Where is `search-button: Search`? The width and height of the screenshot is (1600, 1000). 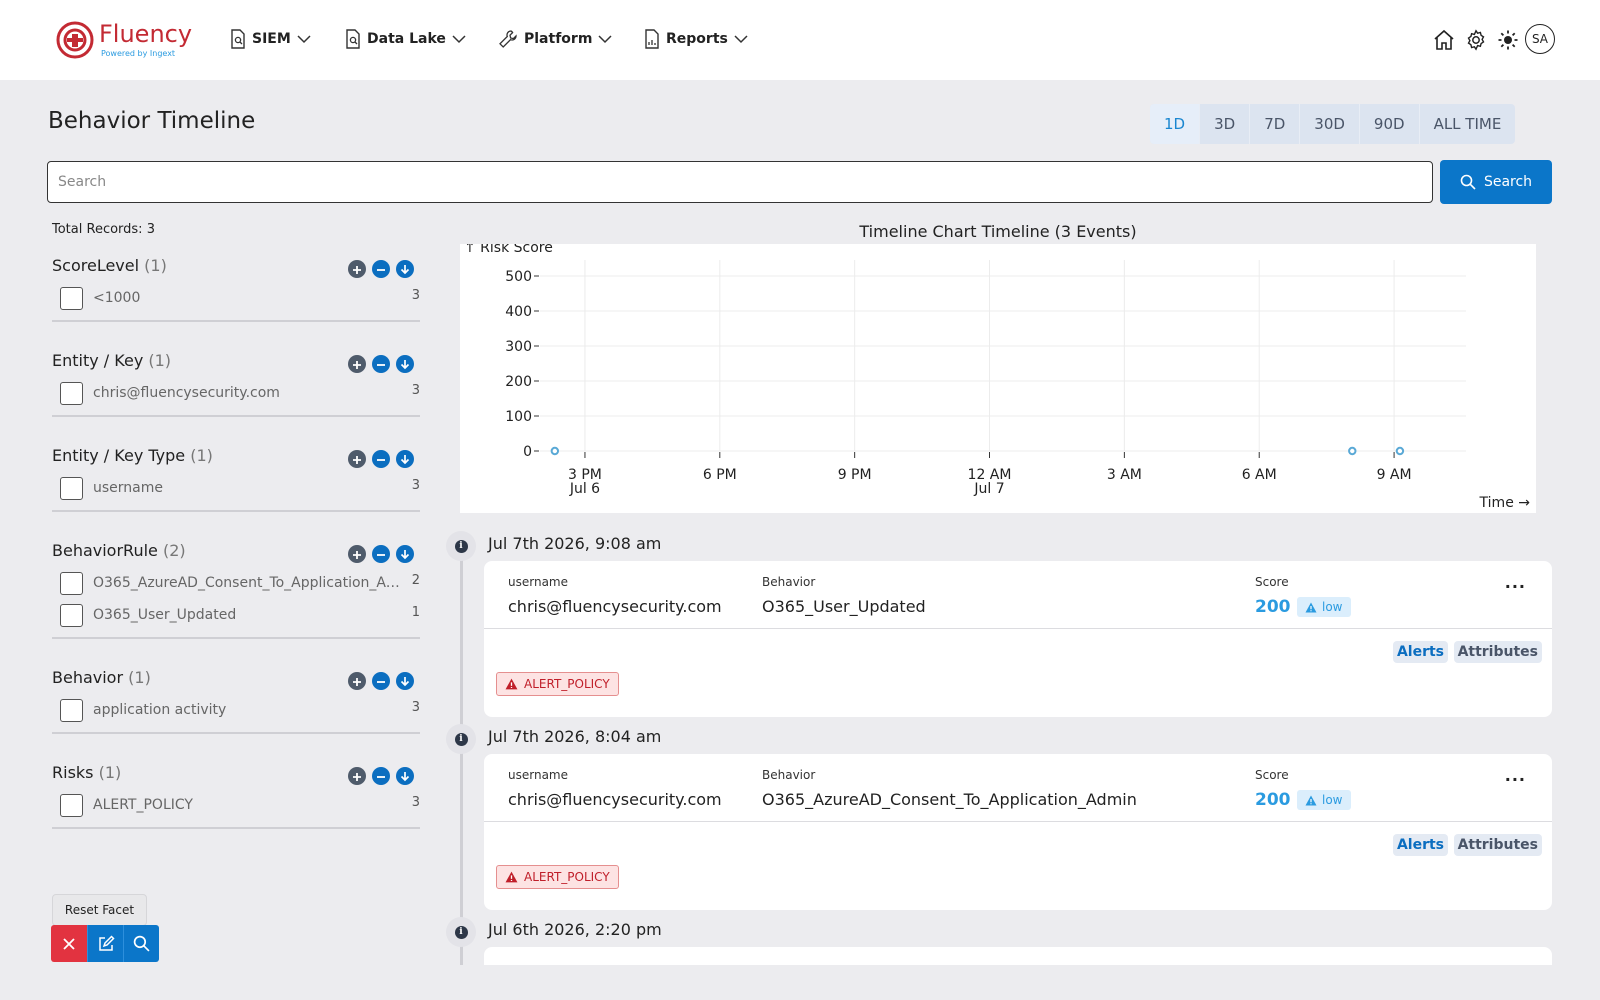
search-button: Search is located at coordinates (1496, 182).